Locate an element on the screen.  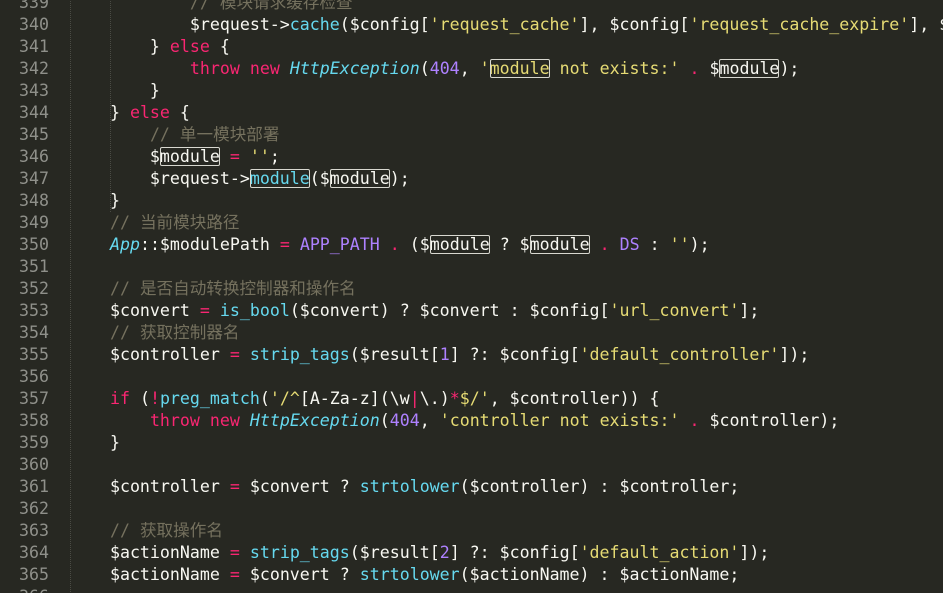
code-line: 348 } is located at coordinates (471, 201).